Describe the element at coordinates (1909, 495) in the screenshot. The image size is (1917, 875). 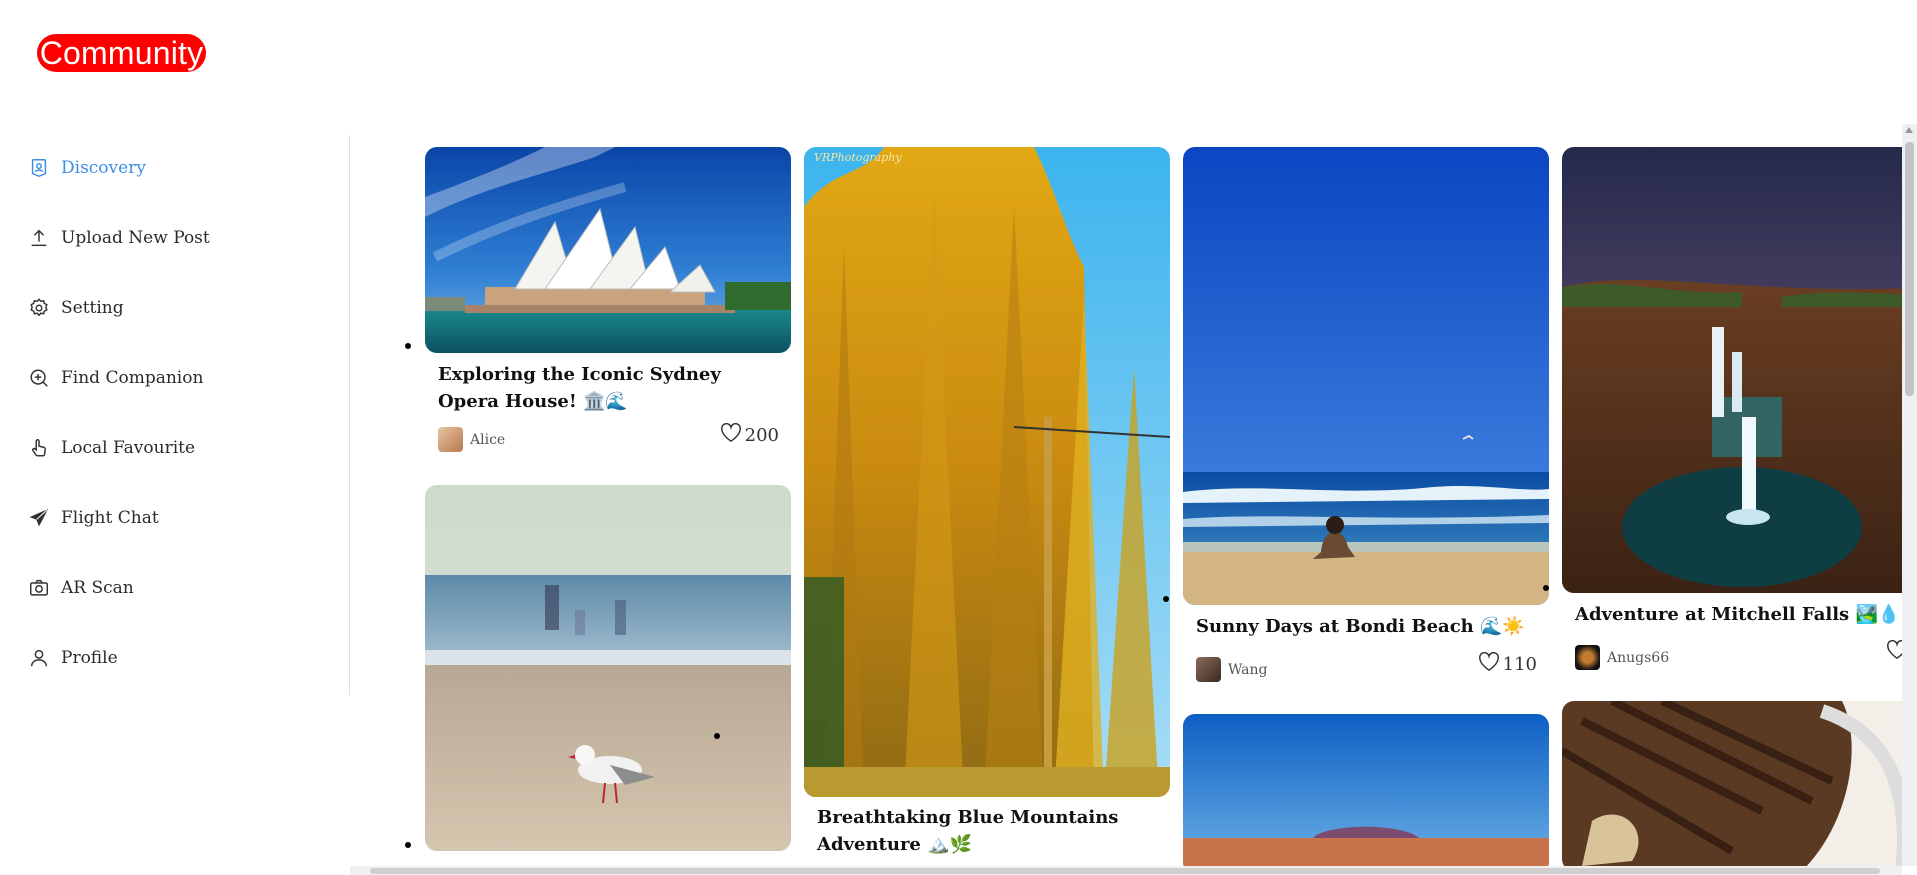
I see `vertical-scrollbar` at that location.